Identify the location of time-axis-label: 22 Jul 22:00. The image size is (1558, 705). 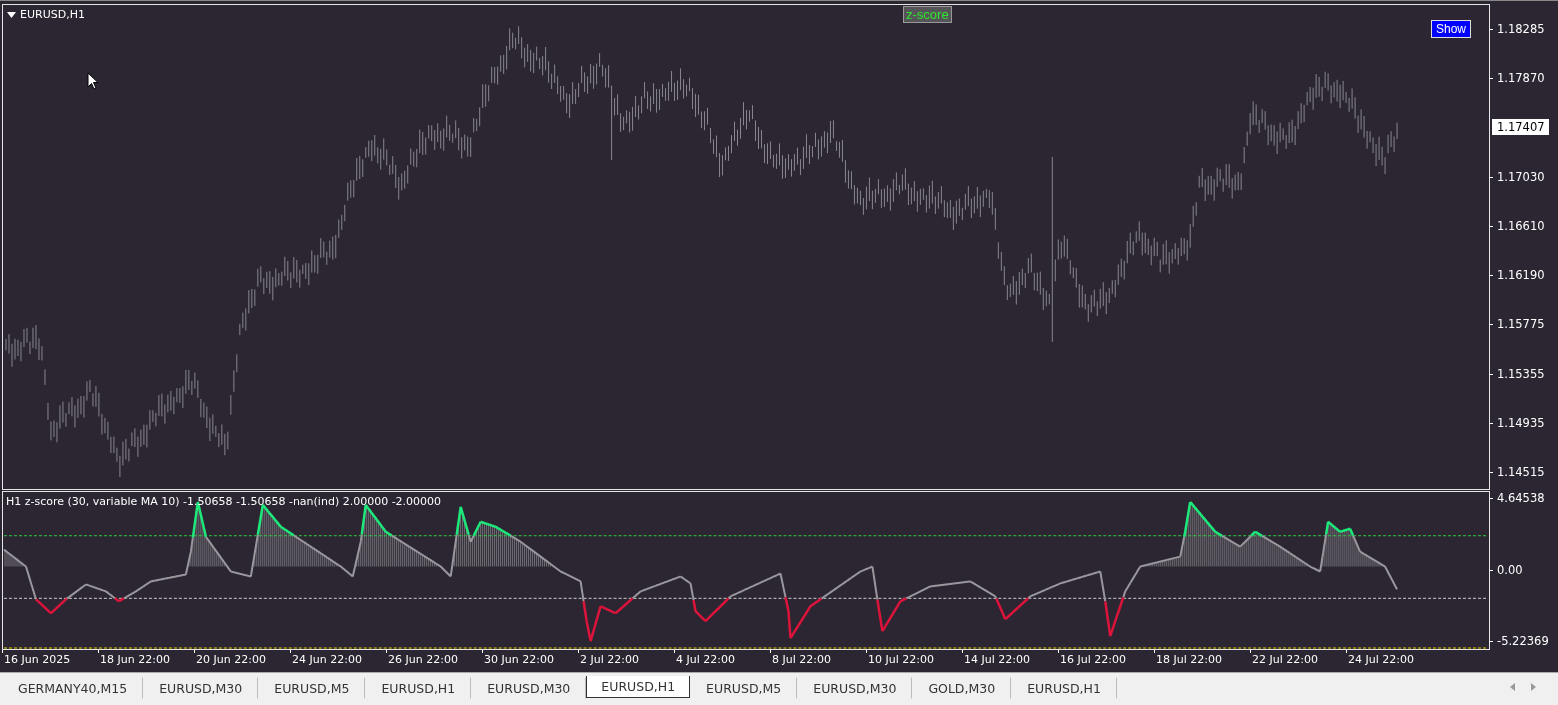
(1298, 661).